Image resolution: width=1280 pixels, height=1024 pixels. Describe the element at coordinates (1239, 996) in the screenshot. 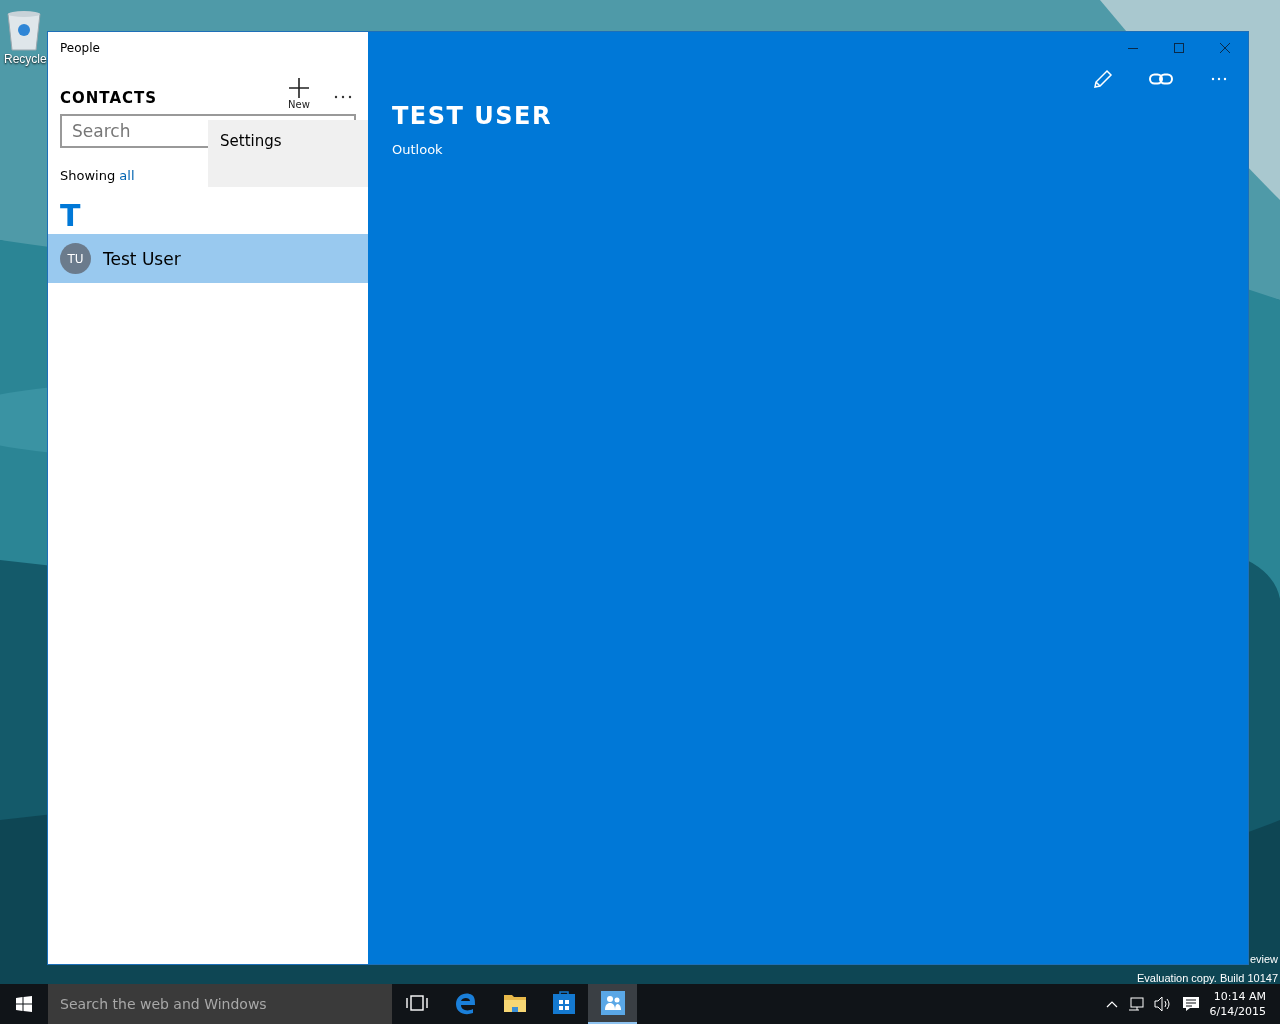

I see `clock-time: 10:14 AM` at that location.